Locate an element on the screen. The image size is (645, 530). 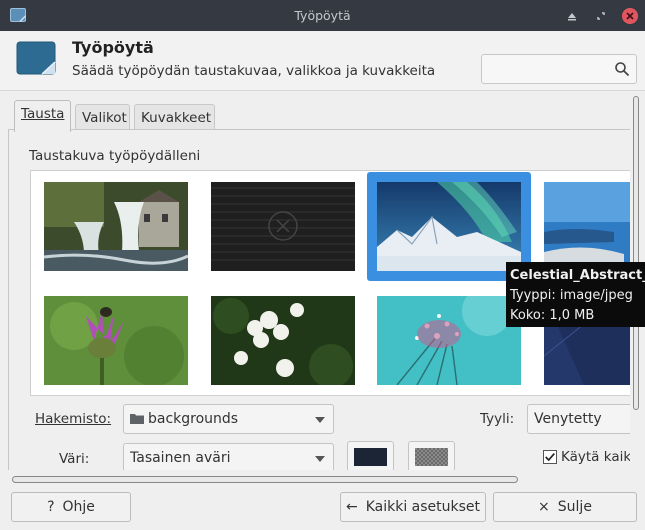
search-box is located at coordinates (559, 69).